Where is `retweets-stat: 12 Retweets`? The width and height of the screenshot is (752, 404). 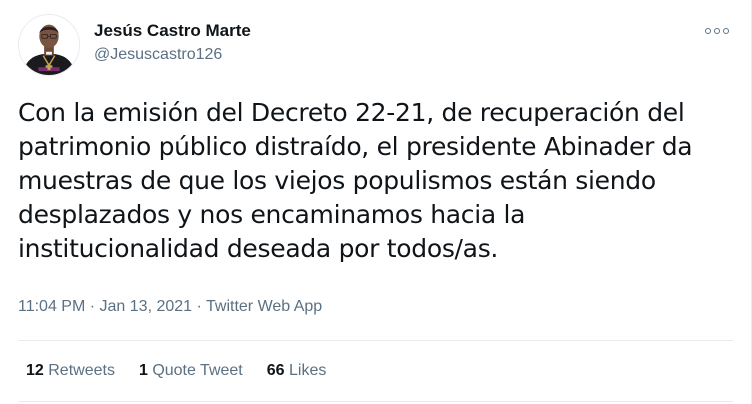 retweets-stat: 12 Retweets is located at coordinates (70, 371).